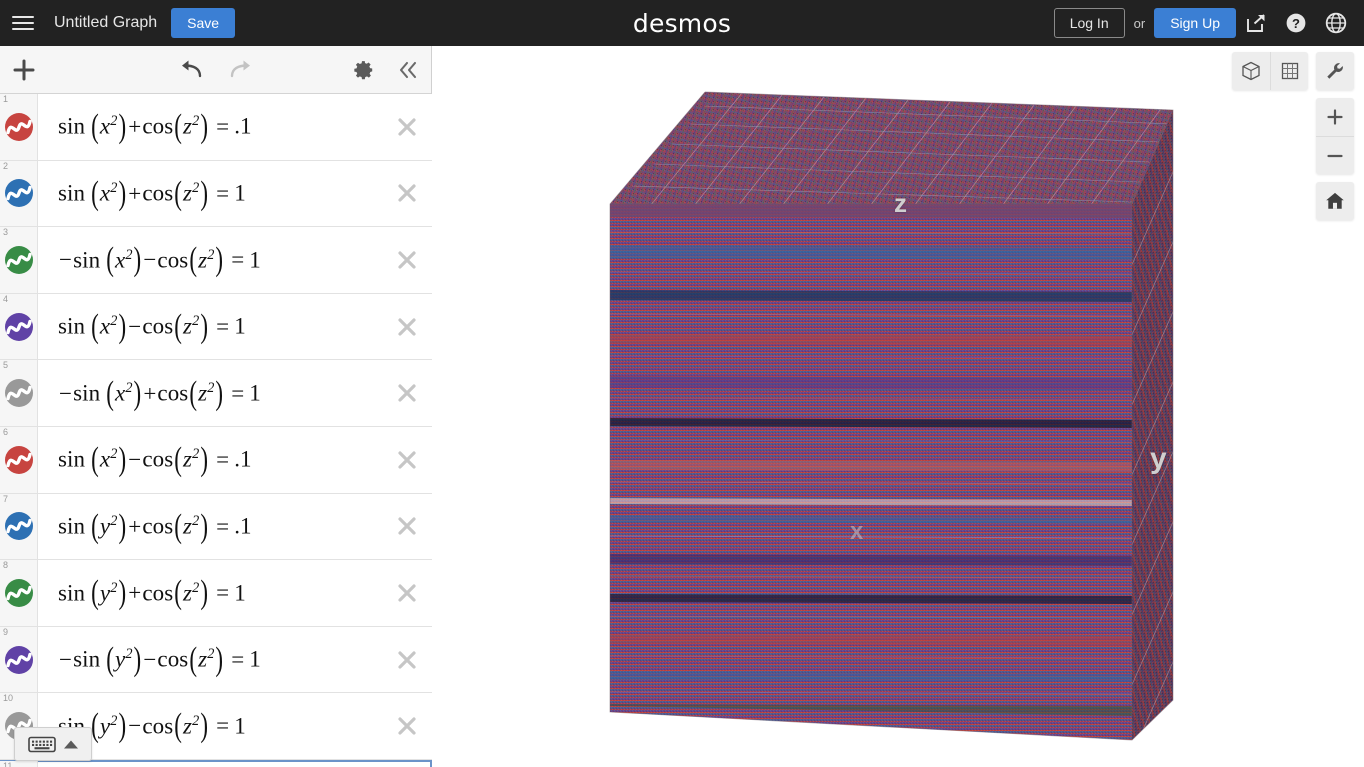  I want to click on expression-math-field: −sin (y2)−cos(z2) = 1, so click(235, 660).